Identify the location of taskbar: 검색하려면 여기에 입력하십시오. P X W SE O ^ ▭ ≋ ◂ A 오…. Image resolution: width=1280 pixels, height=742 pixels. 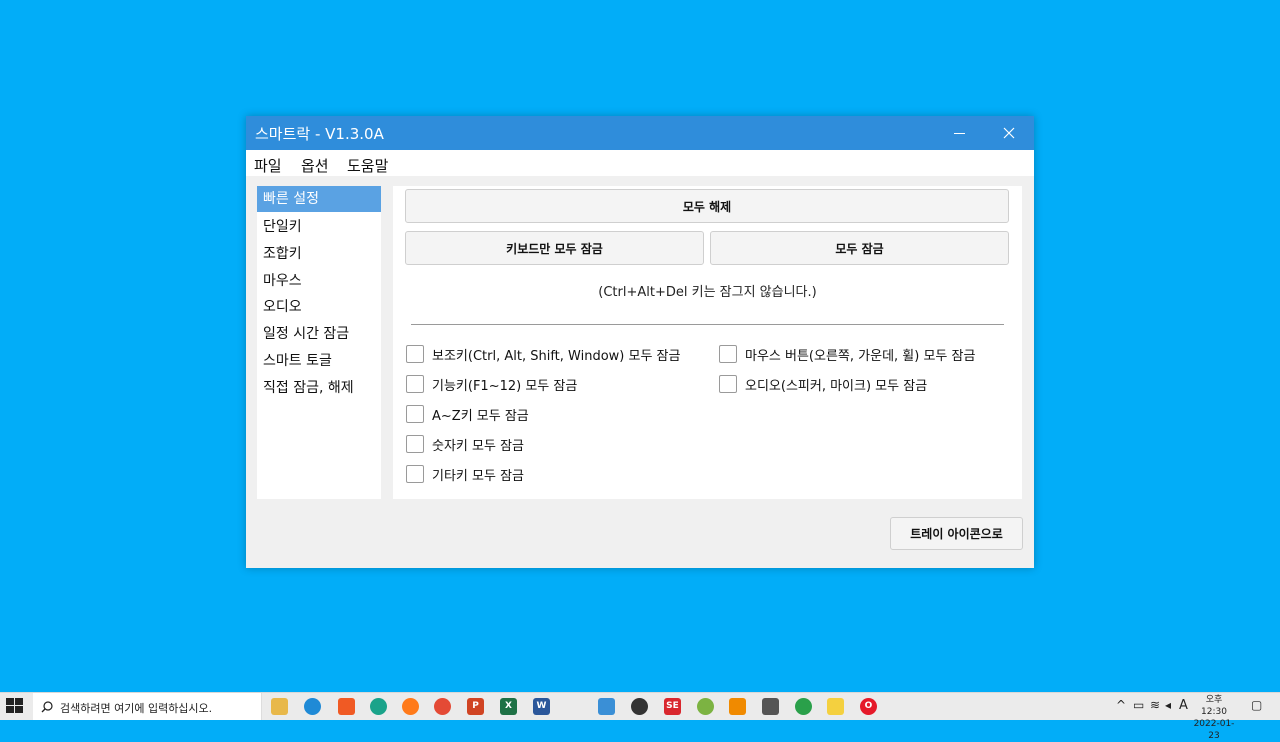
(640, 716).